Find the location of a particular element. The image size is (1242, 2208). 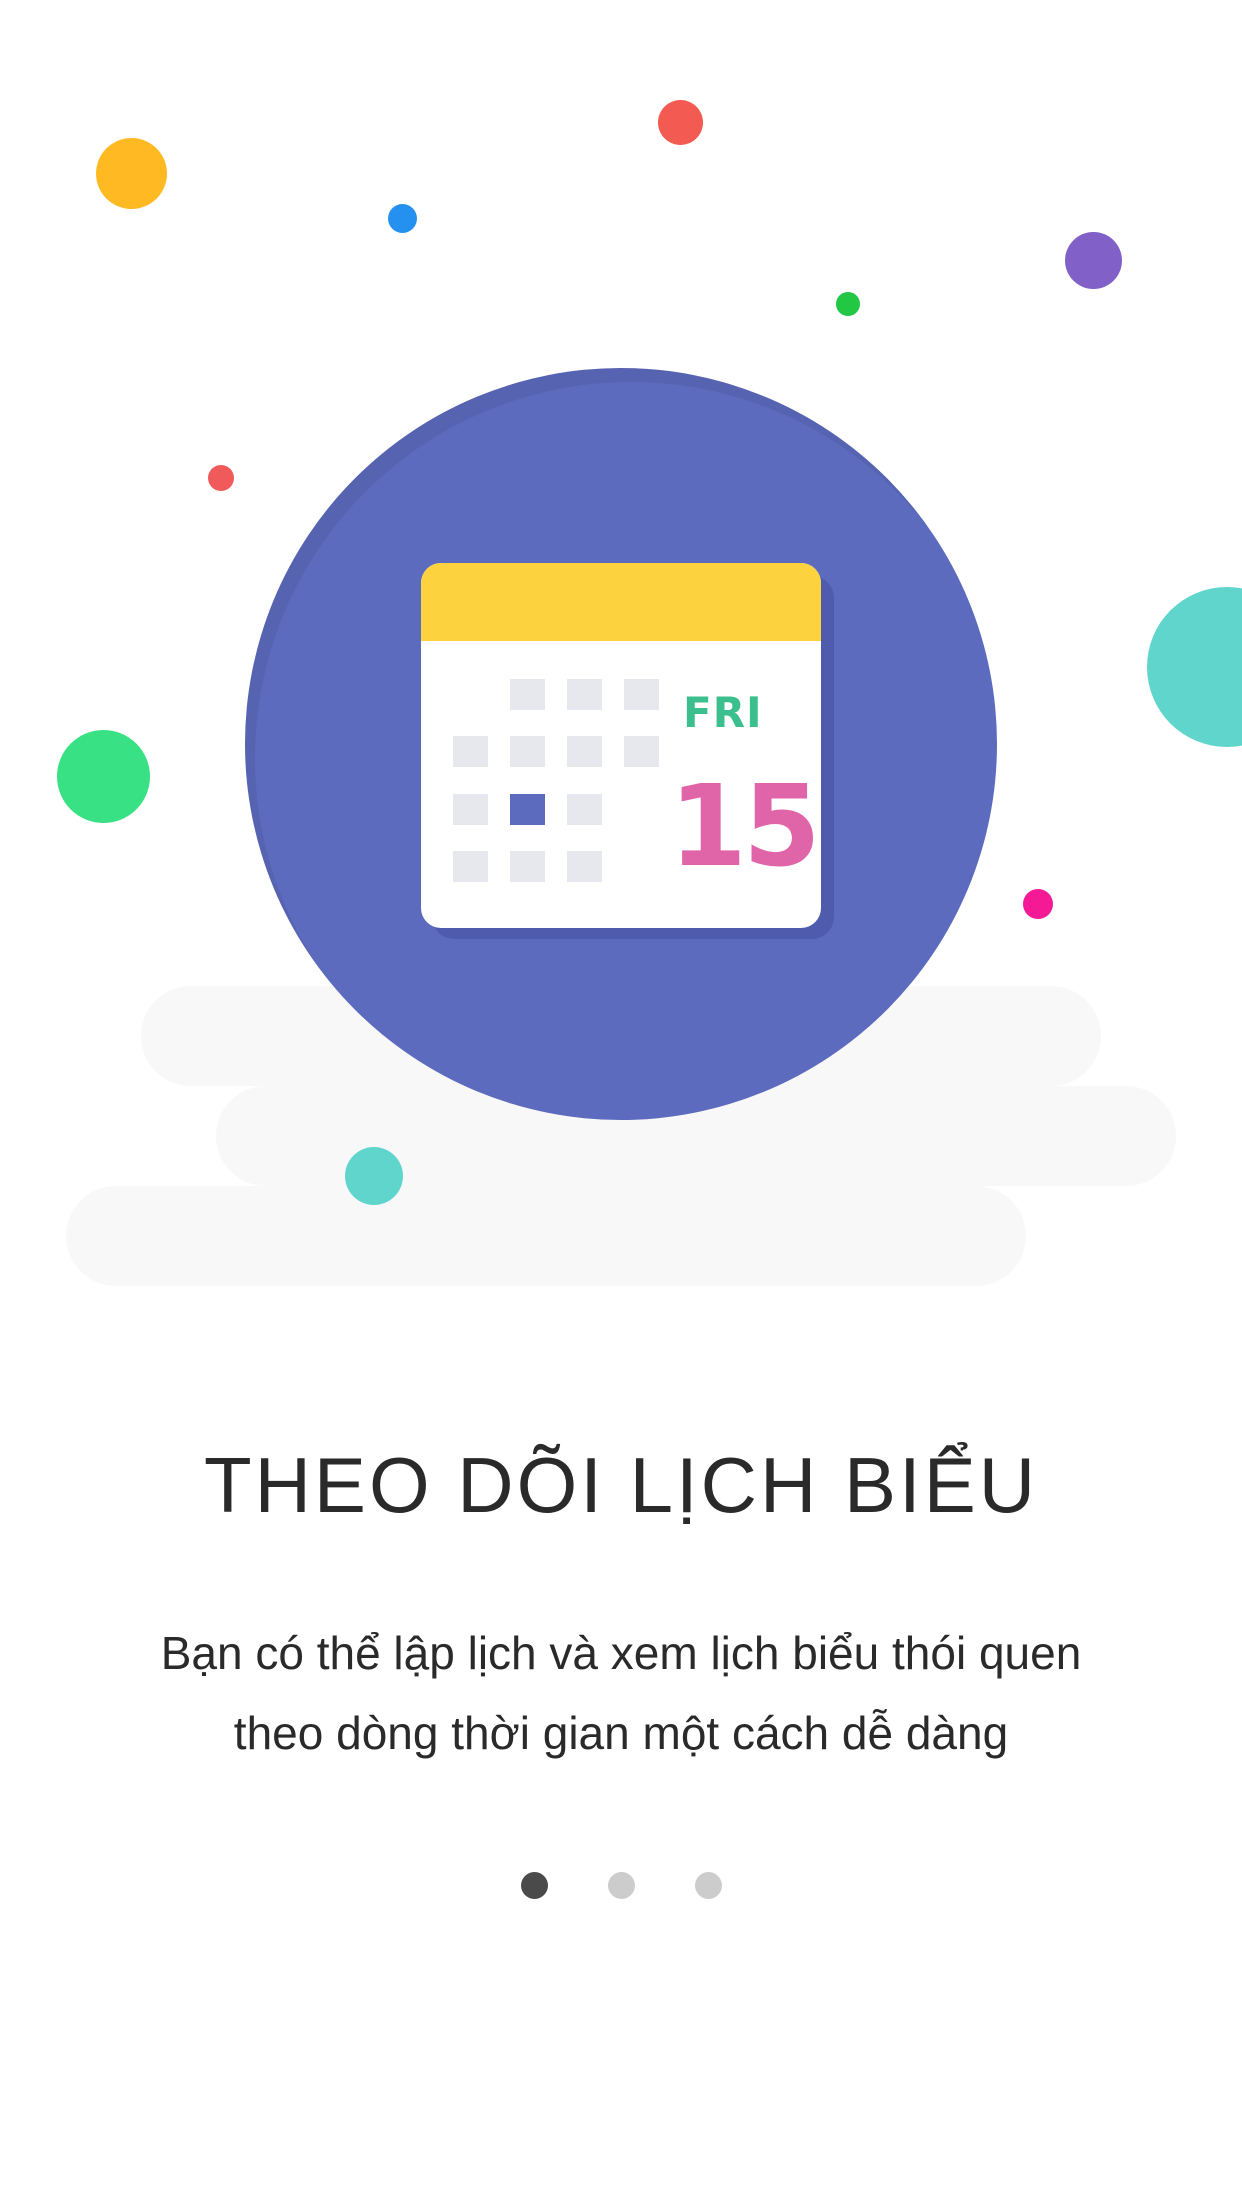

calendar-date-number: 15 is located at coordinates (745, 827).